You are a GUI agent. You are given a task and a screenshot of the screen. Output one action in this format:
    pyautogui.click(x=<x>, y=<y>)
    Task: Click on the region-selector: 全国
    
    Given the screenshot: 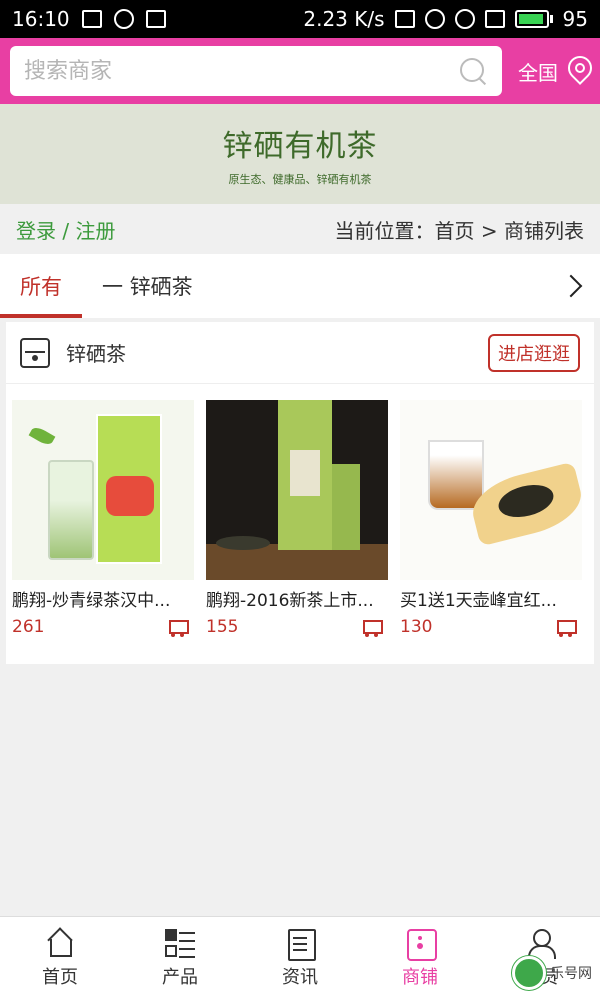 What is the action you would take?
    pyautogui.click(x=554, y=71)
    